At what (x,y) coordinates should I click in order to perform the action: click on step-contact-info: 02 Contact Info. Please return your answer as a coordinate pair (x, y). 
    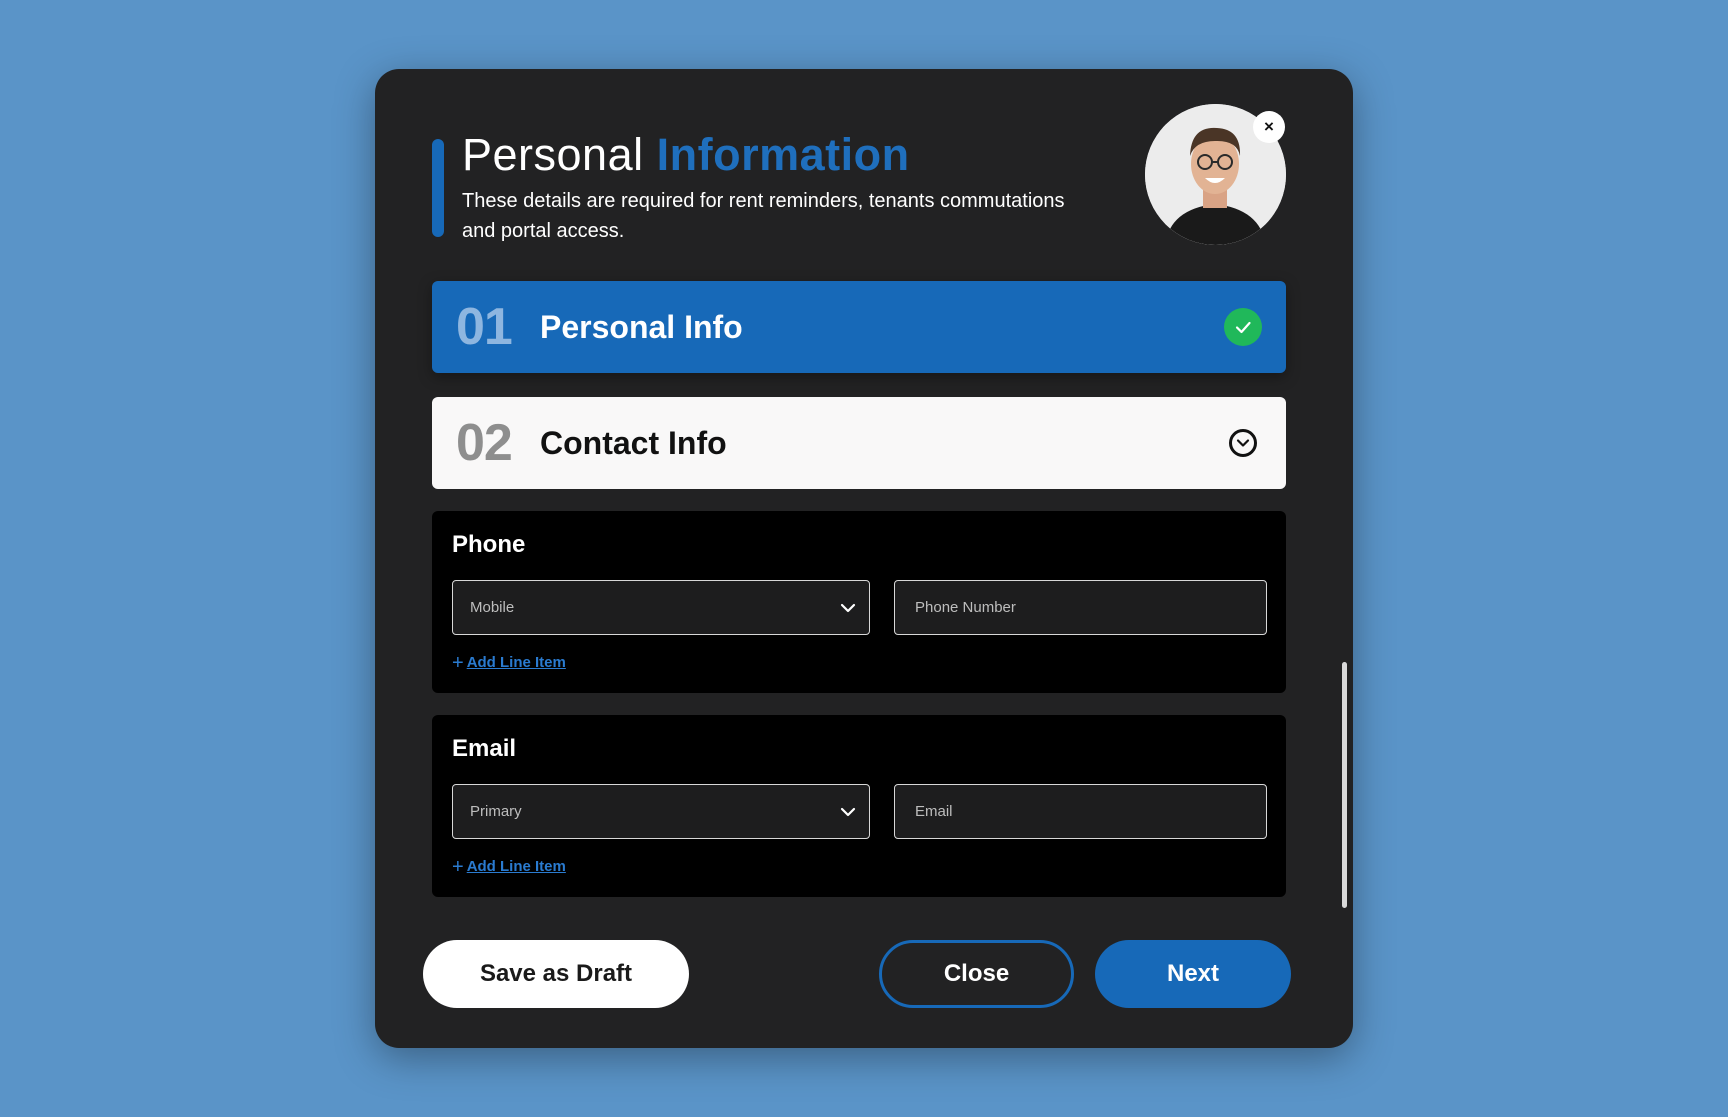
    Looking at the image, I should click on (859, 443).